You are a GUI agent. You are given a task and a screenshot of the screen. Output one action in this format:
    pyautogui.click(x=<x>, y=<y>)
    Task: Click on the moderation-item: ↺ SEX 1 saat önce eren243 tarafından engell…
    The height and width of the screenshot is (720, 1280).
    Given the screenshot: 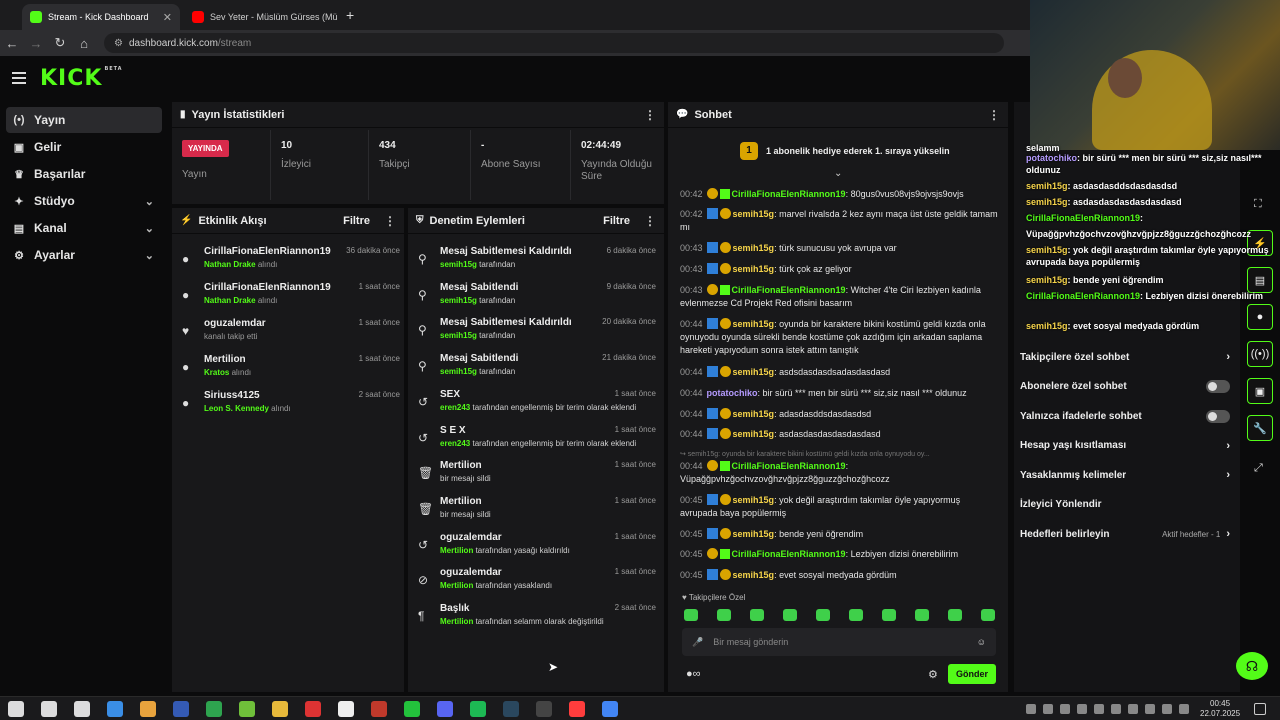 What is the action you would take?
    pyautogui.click(x=536, y=406)
    